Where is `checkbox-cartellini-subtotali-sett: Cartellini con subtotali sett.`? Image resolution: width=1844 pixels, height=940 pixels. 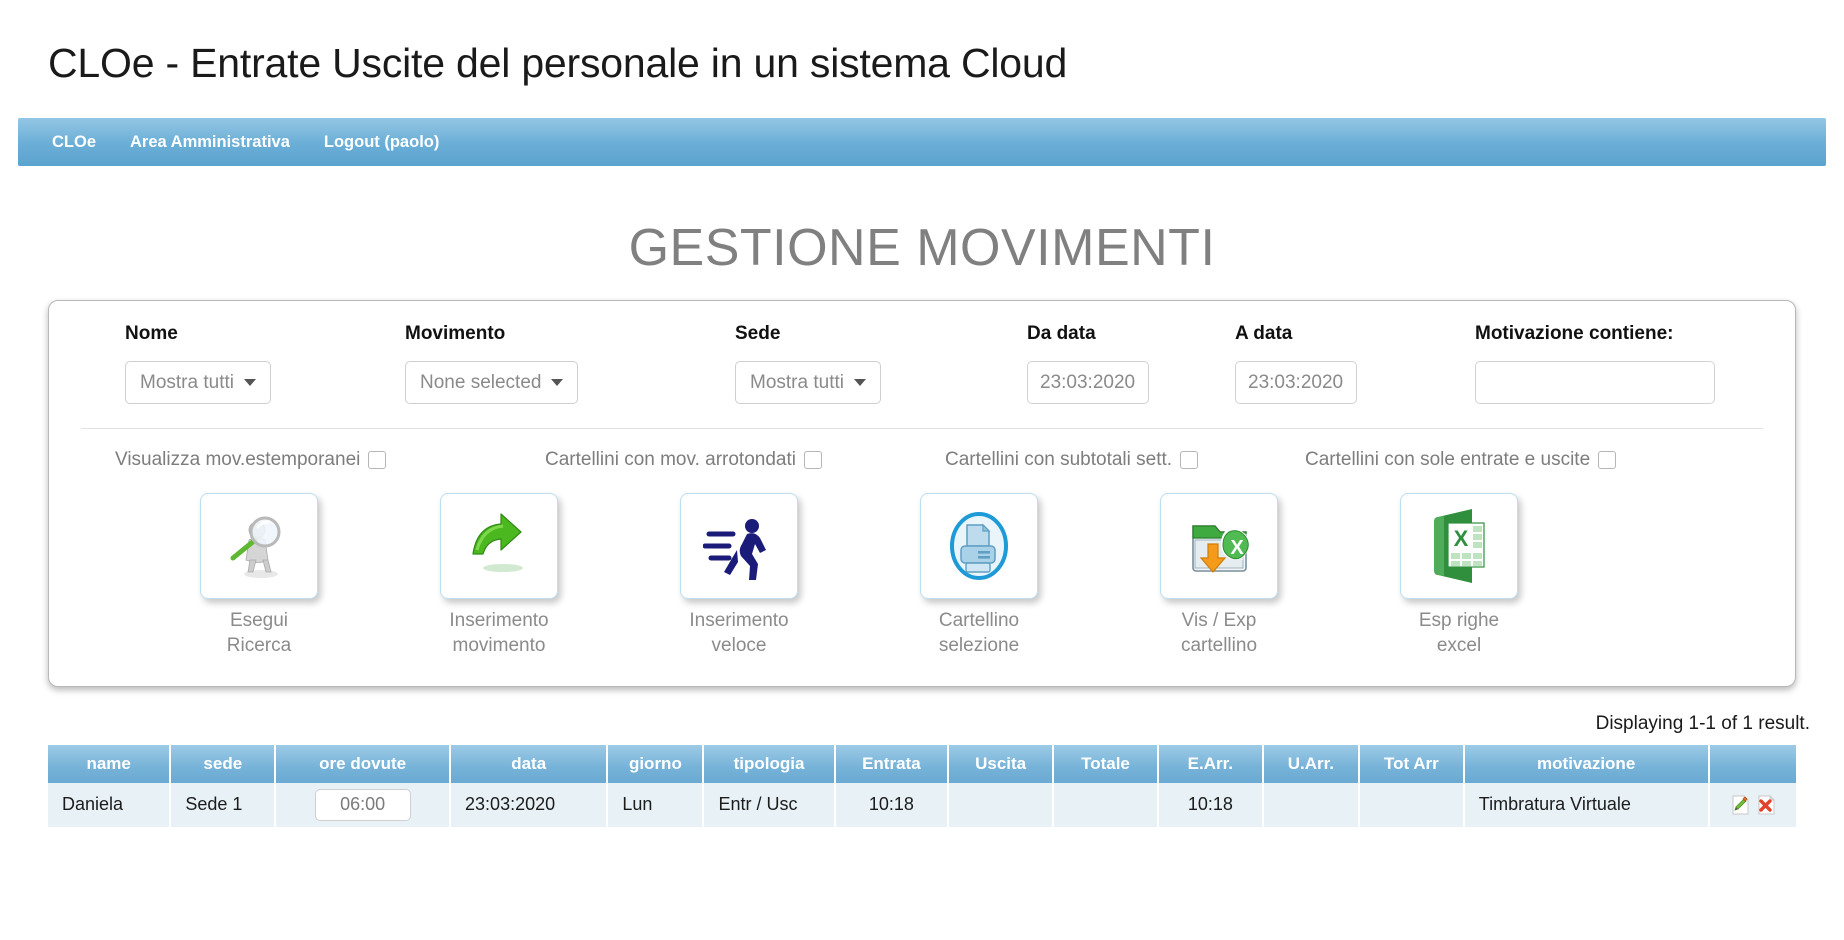 checkbox-cartellini-subtotali-sett: Cartellini con subtotali sett. is located at coordinates (1125, 460).